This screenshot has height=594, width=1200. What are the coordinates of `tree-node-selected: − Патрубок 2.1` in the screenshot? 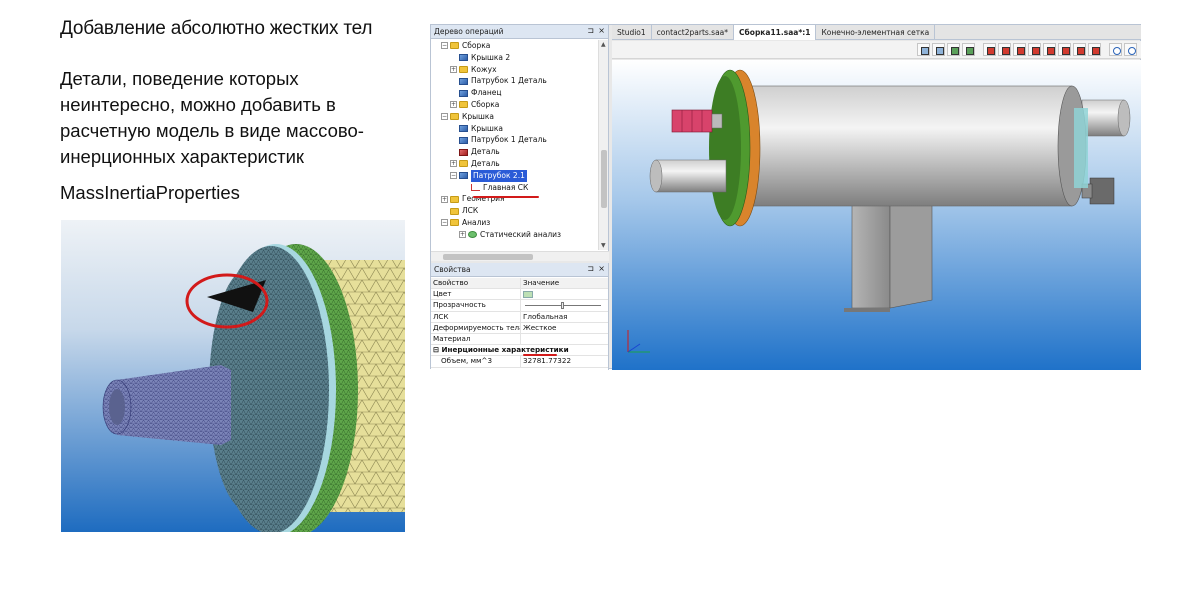 It's located at (514, 175).